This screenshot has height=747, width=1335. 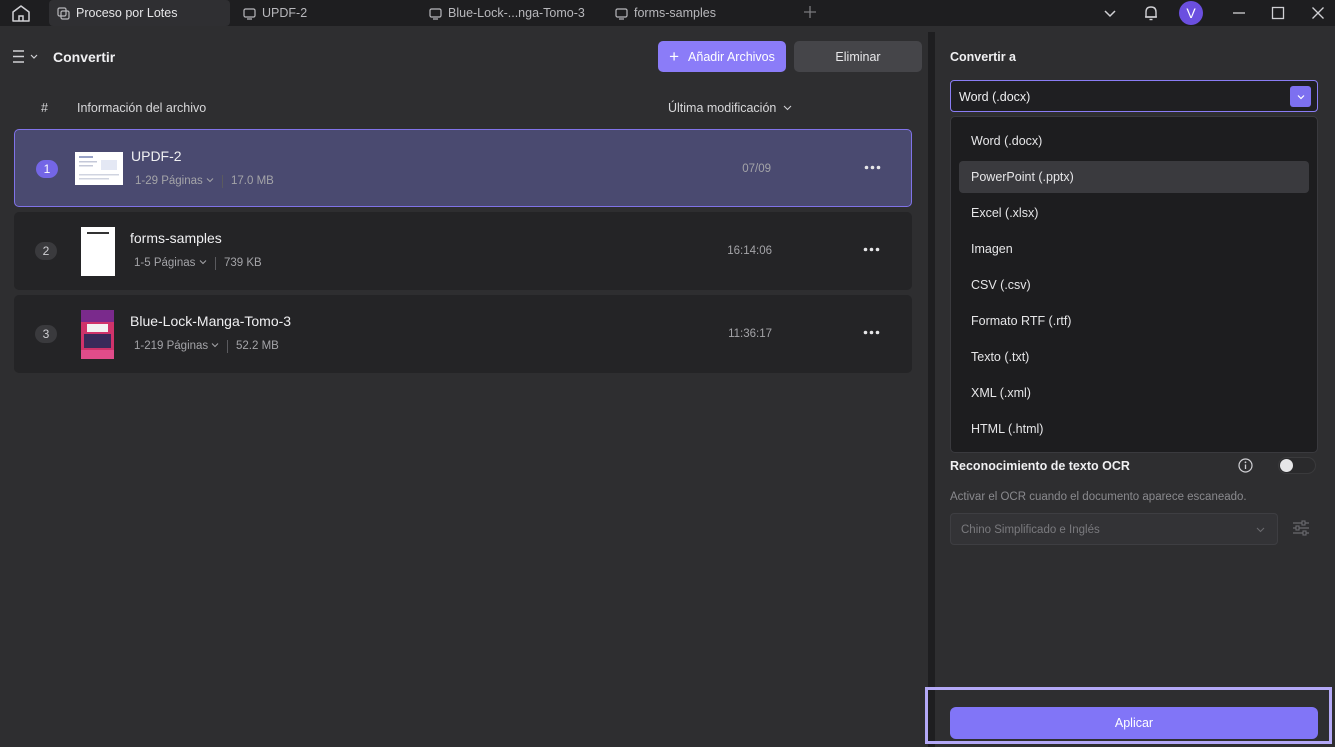 What do you see at coordinates (285, 13) in the screenshot?
I see `tab-label: UPDF-2` at bounding box center [285, 13].